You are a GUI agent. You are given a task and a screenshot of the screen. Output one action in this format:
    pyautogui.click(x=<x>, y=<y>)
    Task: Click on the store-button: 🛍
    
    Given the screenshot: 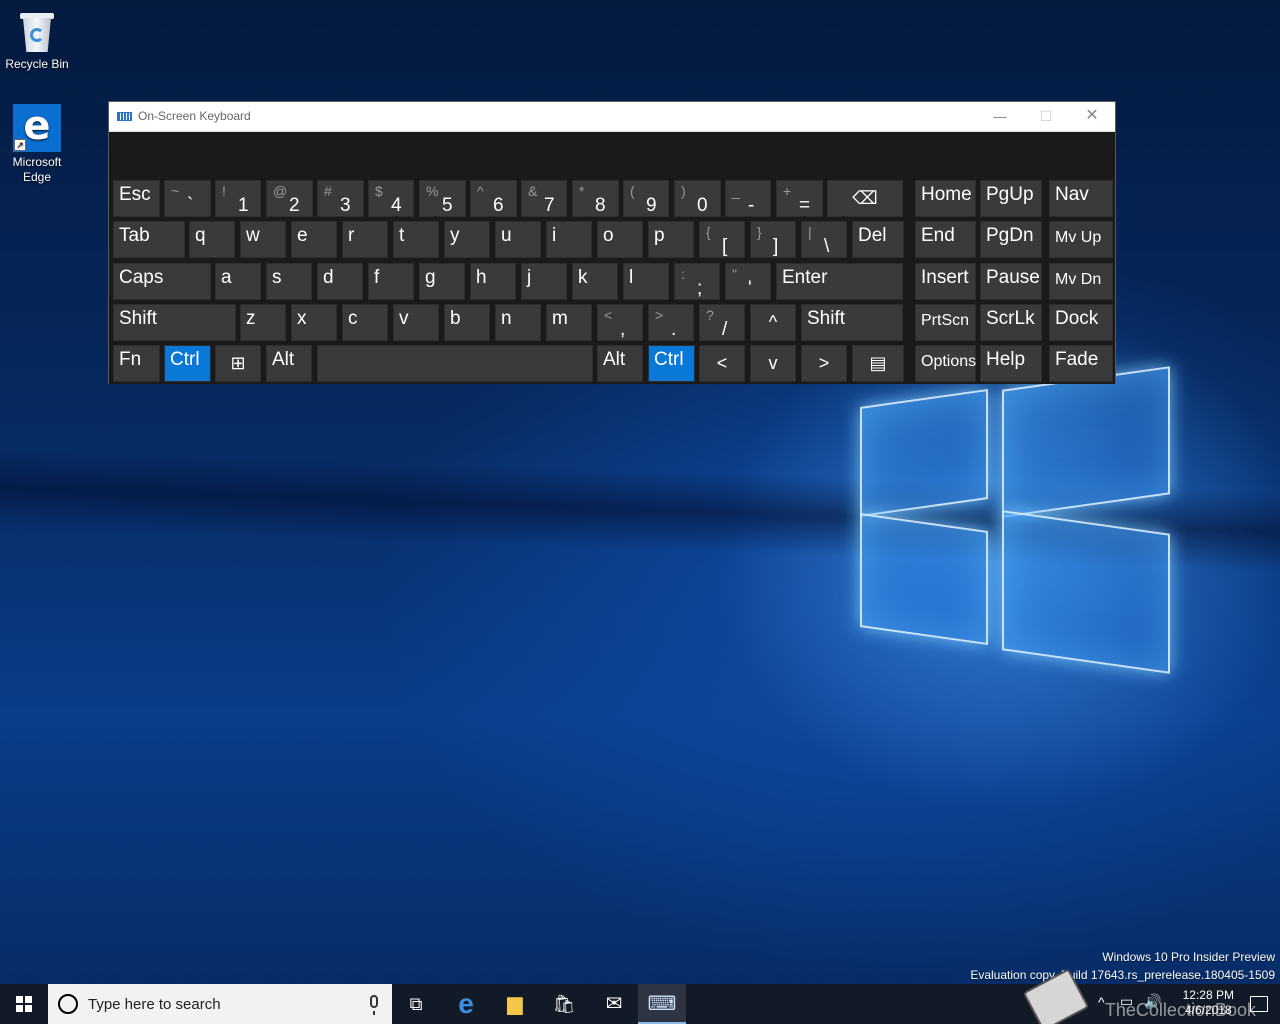 What is the action you would take?
    pyautogui.click(x=564, y=1004)
    